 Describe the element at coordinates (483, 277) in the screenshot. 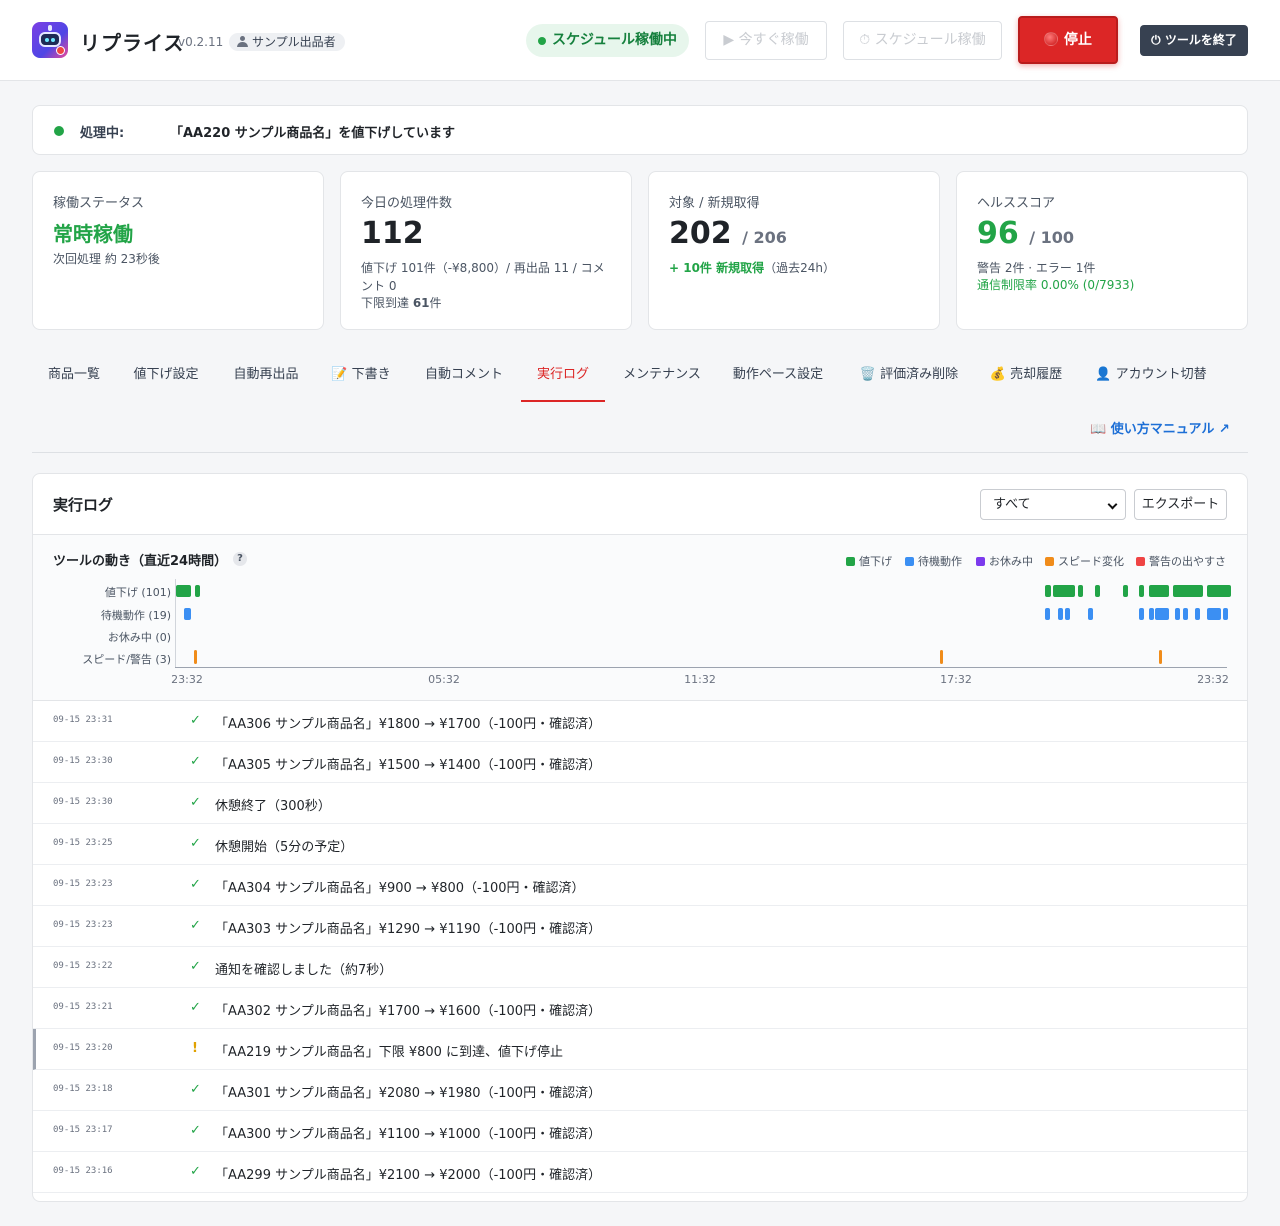

I see `today-detail: 値下げ 101件（-¥8,800）/ 再出品 11 / コメント 0` at that location.